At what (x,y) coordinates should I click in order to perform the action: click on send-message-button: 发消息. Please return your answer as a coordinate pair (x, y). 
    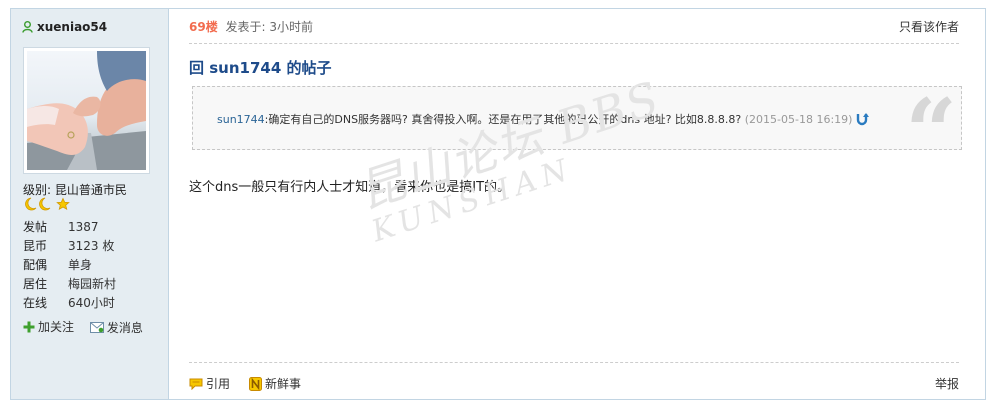
    Looking at the image, I should click on (116, 327).